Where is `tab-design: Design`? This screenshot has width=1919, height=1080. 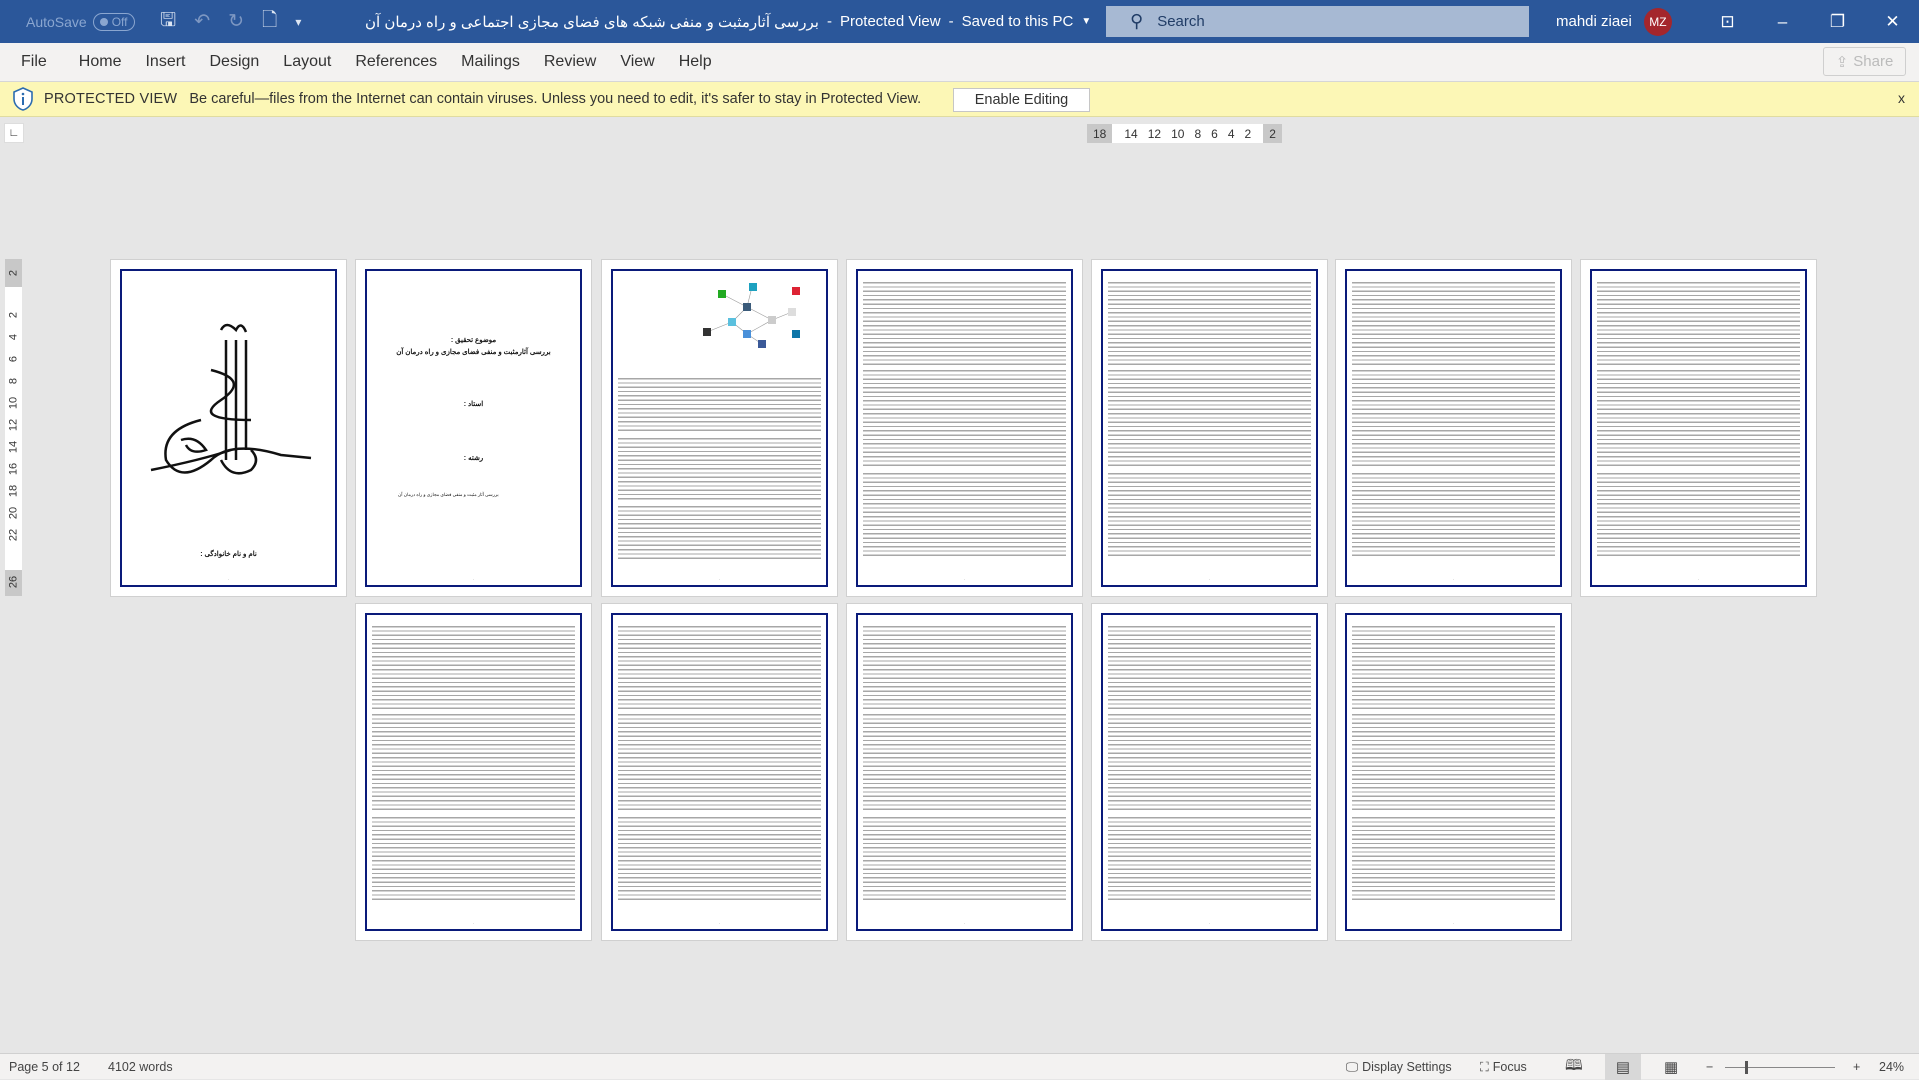
tab-design: Design is located at coordinates (234, 62).